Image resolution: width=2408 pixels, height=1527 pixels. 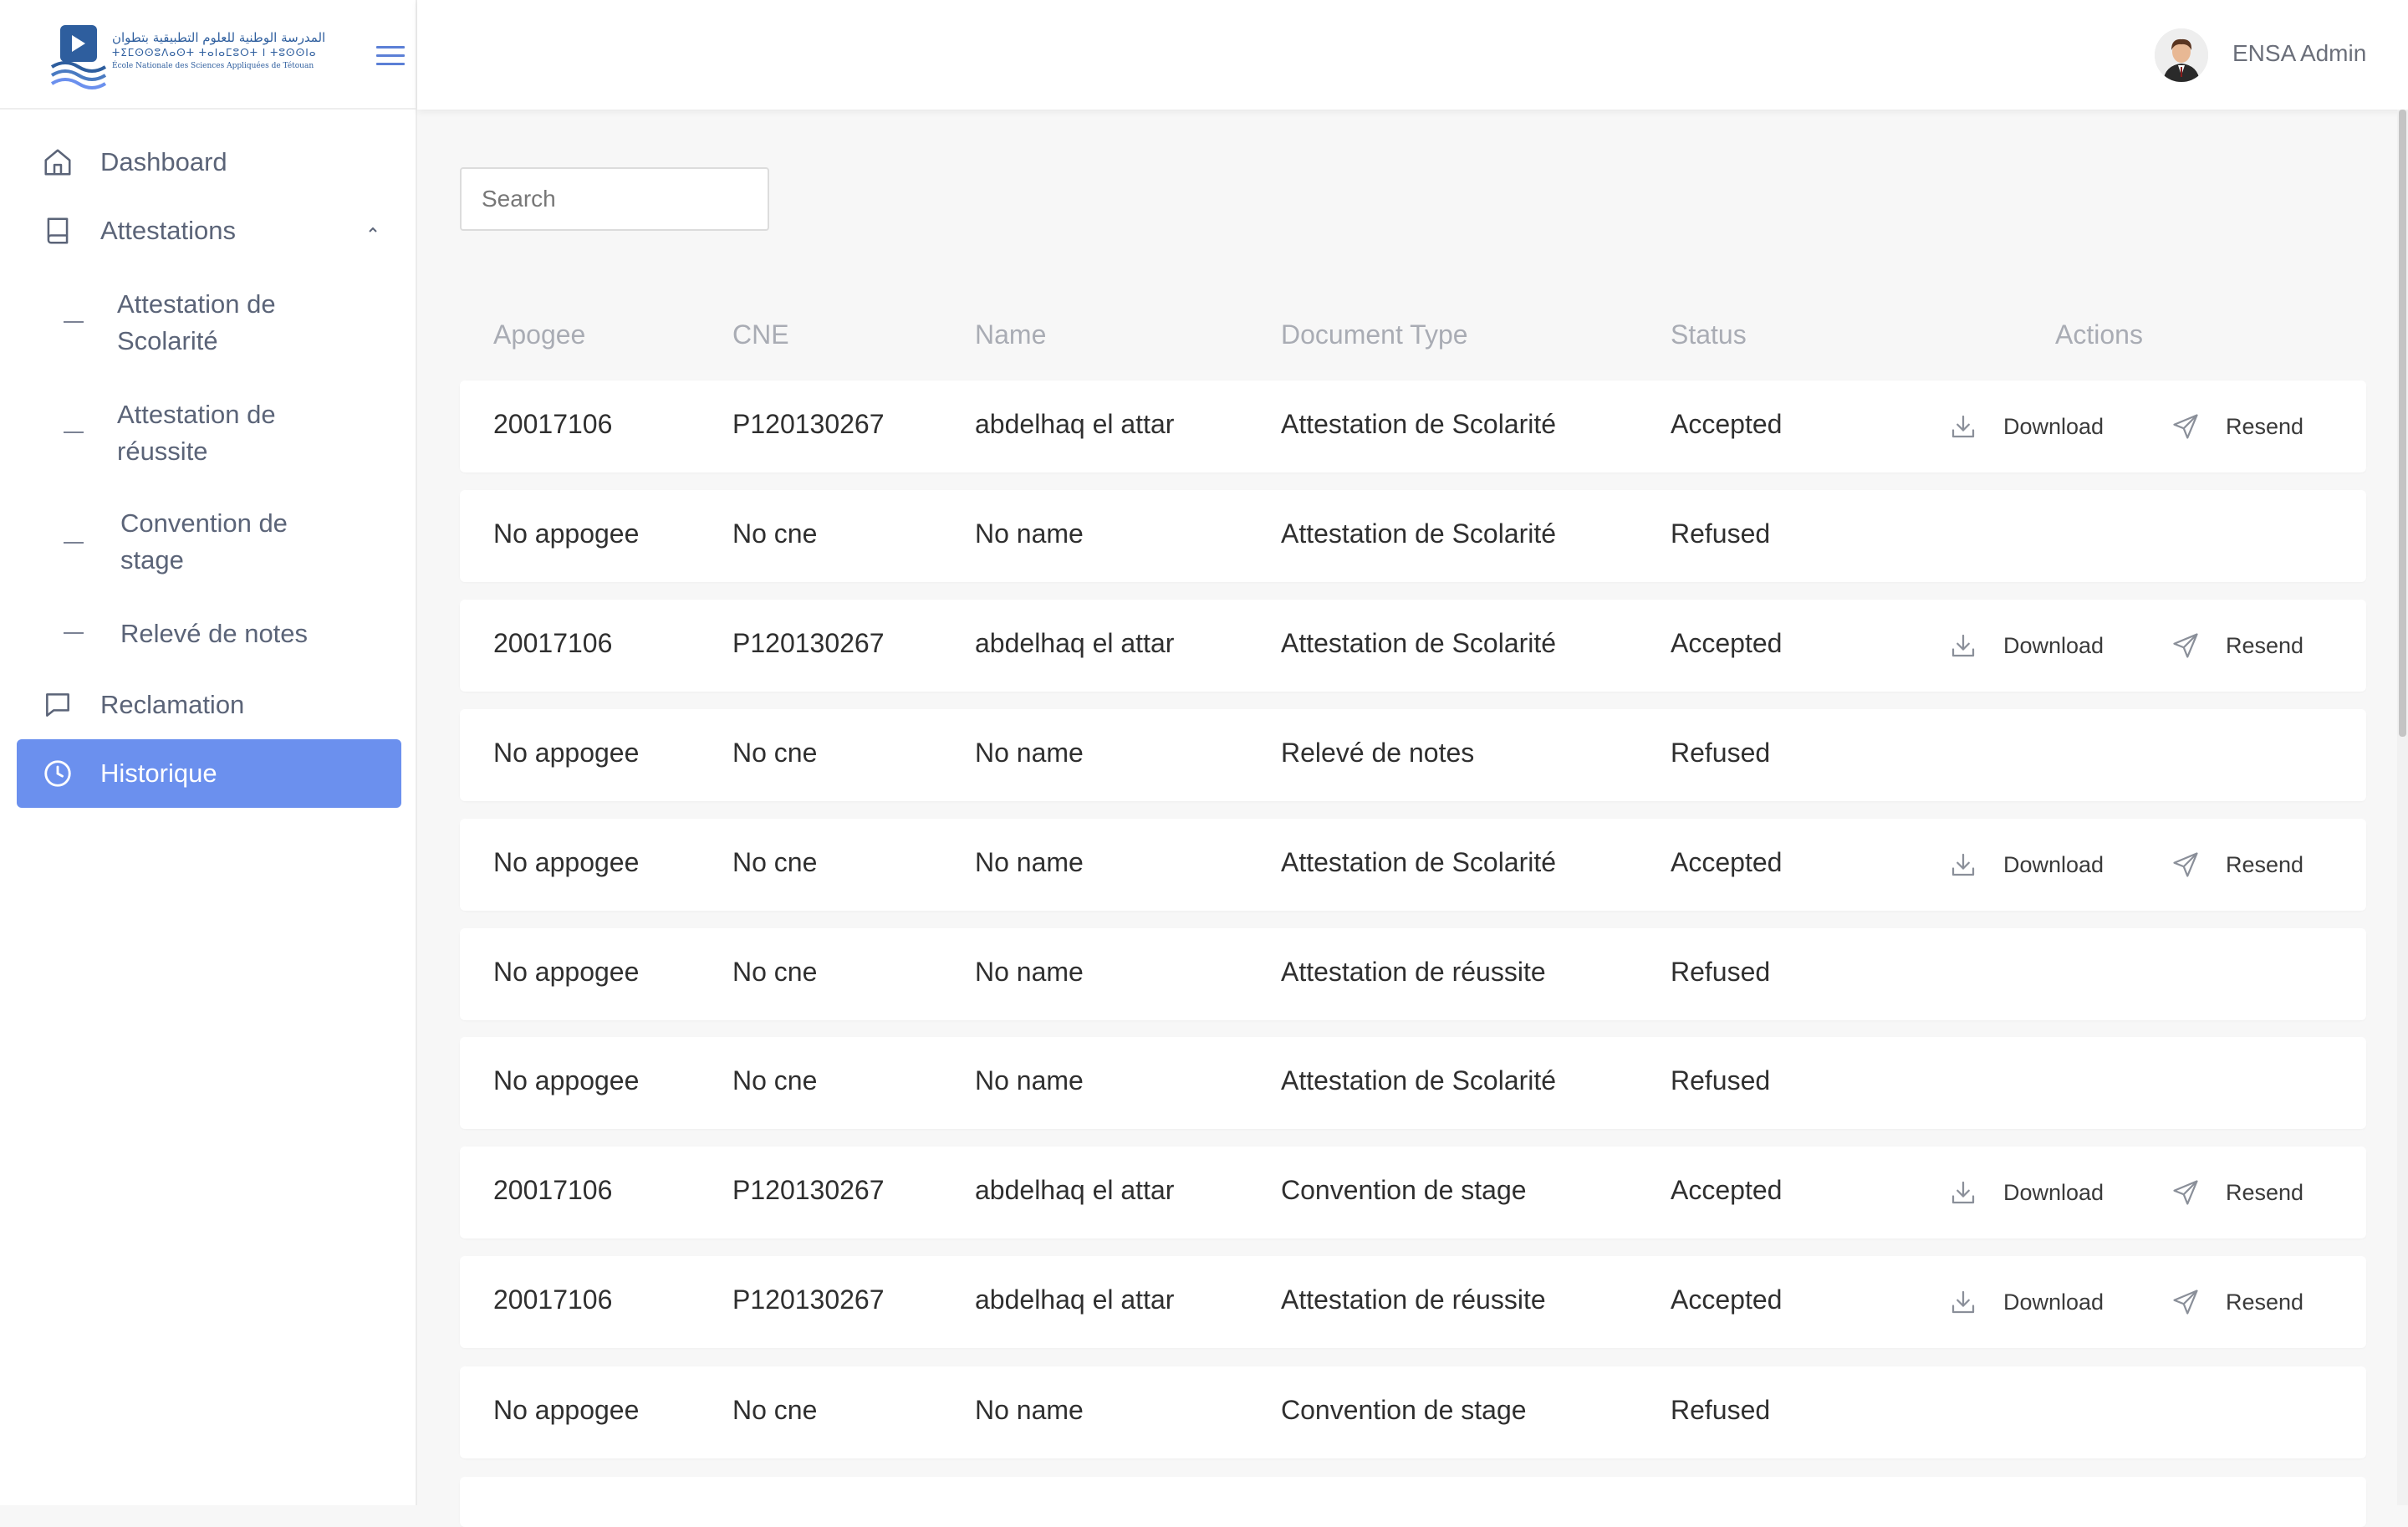 What do you see at coordinates (1709, 335) in the screenshot?
I see `column-header-status: Status` at bounding box center [1709, 335].